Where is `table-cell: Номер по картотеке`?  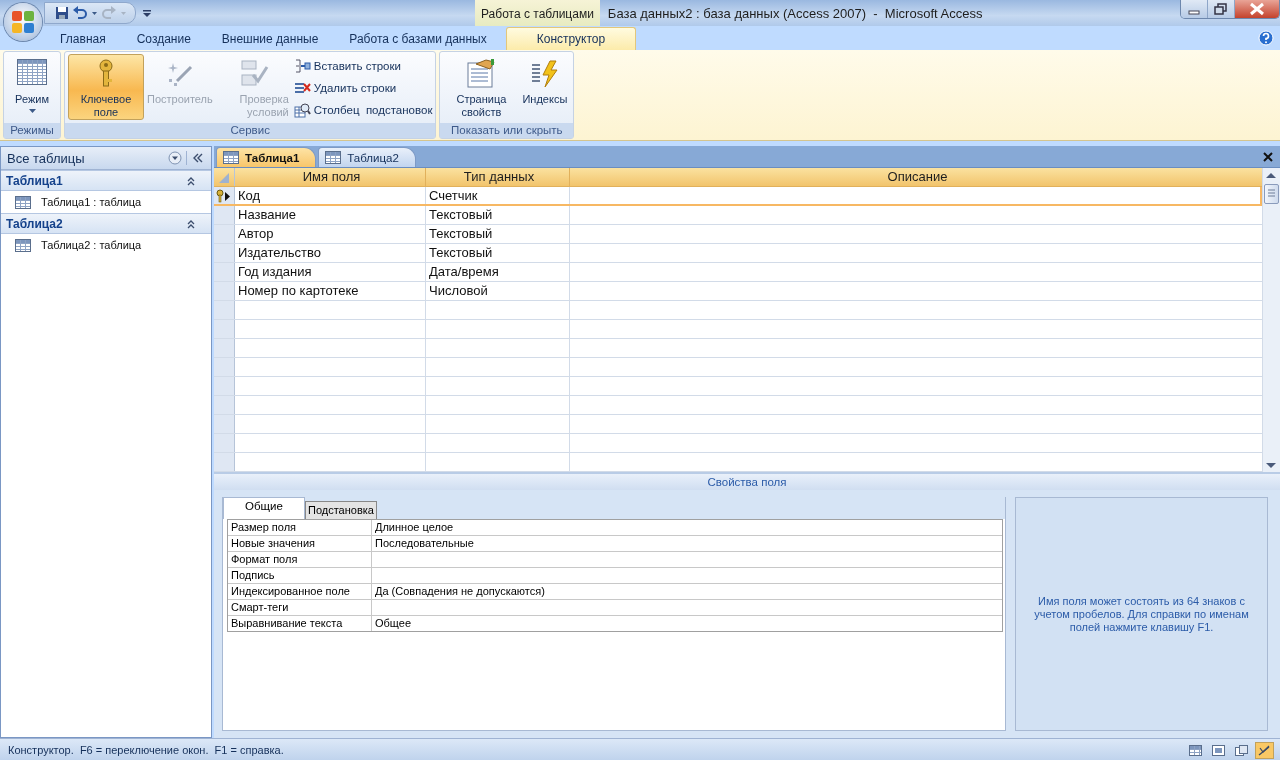 table-cell: Номер по картотеке is located at coordinates (330, 291).